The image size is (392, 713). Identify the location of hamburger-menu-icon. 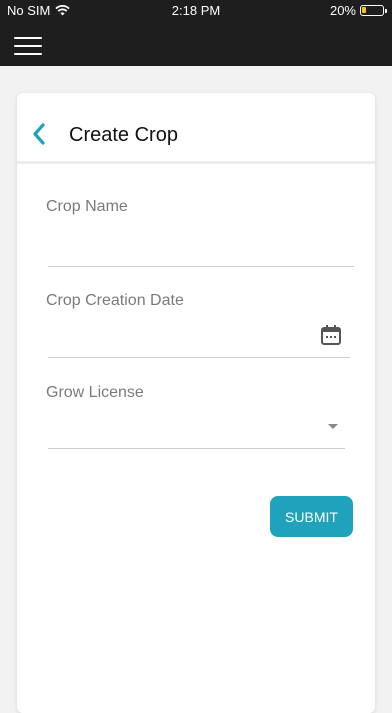
(28, 46).